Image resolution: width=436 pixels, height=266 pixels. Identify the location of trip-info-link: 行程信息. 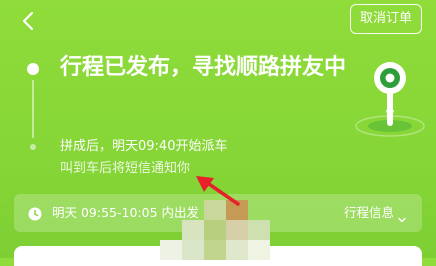
(369, 213).